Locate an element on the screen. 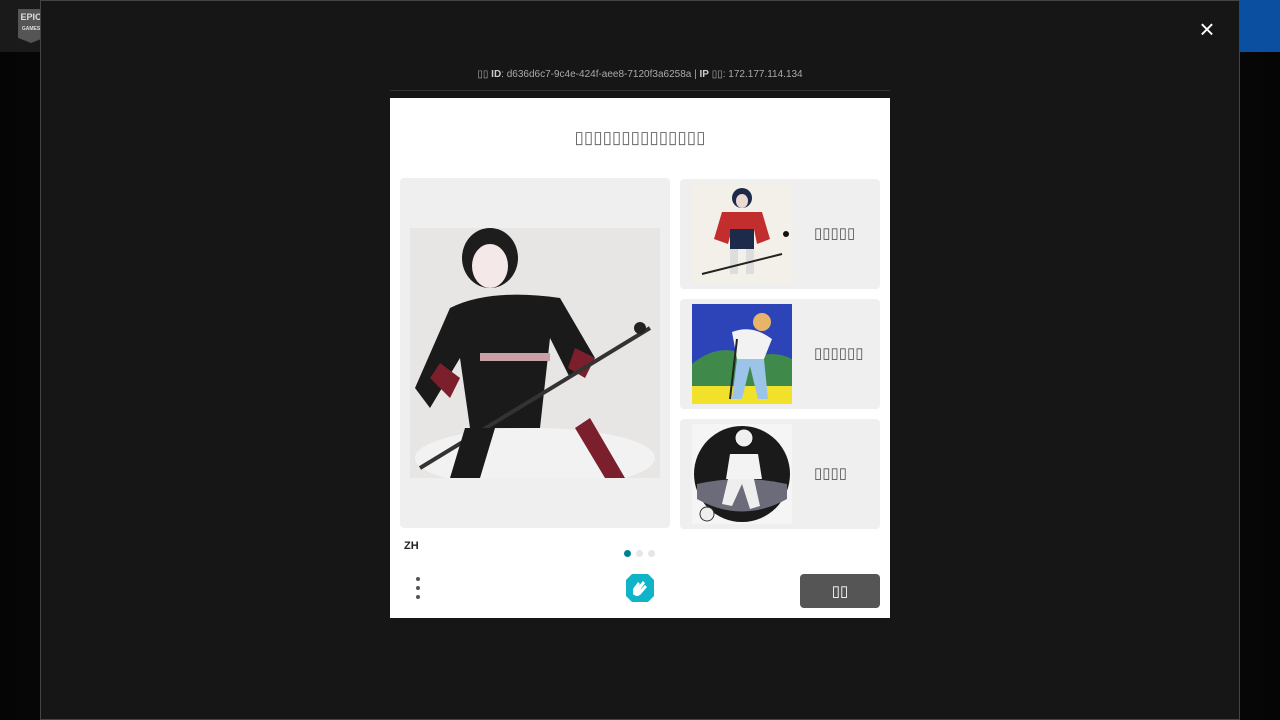  header-action-button is located at coordinates (1259, 26).